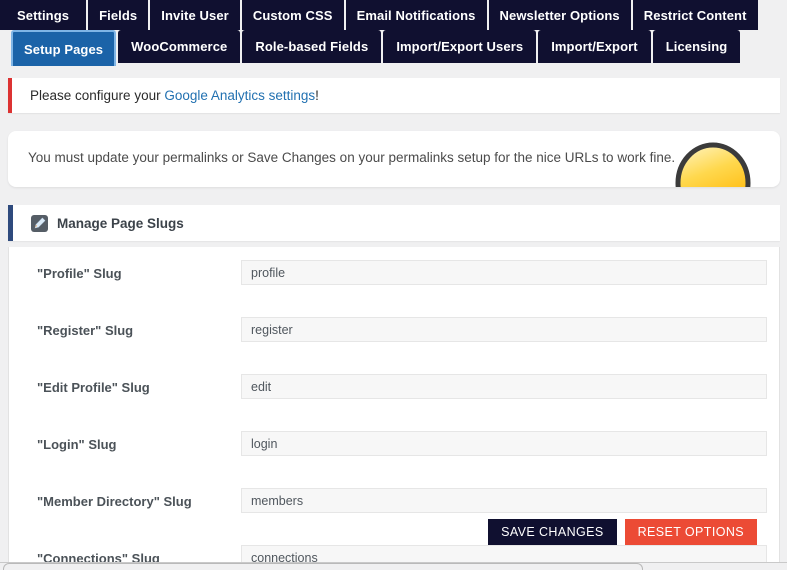 Image resolution: width=787 pixels, height=570 pixels. I want to click on primary-tab-invite-user: Invite User, so click(195, 15).